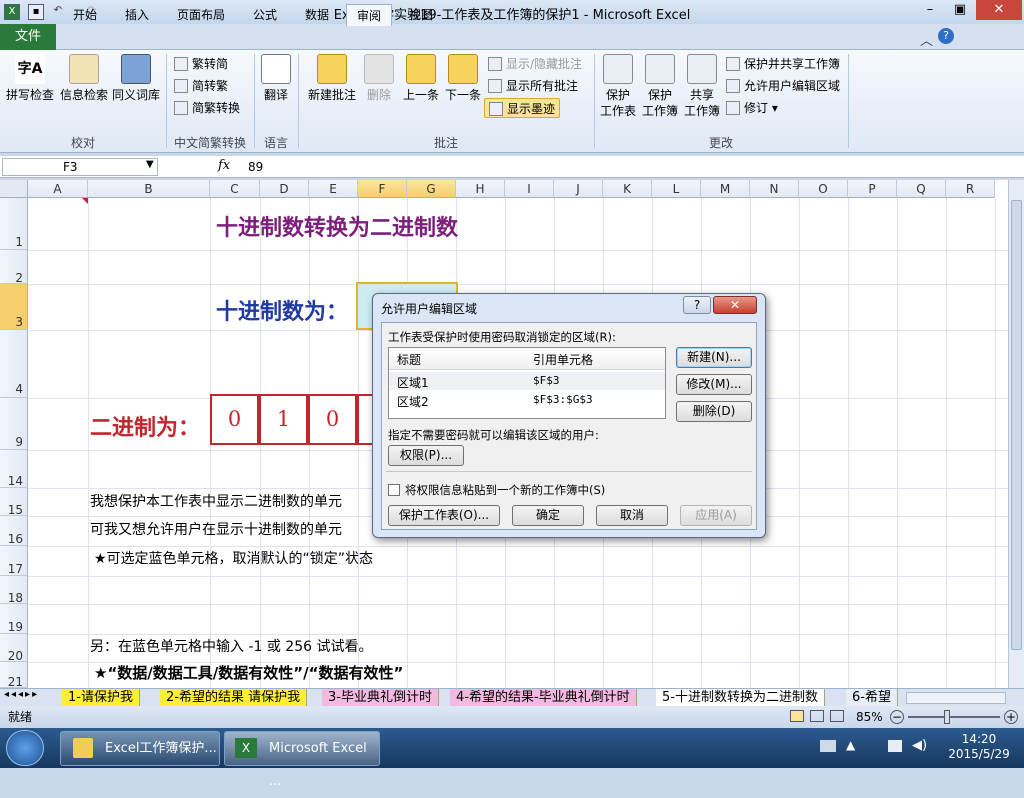  What do you see at coordinates (930, 10) in the screenshot?
I see `minimize-button: –` at bounding box center [930, 10].